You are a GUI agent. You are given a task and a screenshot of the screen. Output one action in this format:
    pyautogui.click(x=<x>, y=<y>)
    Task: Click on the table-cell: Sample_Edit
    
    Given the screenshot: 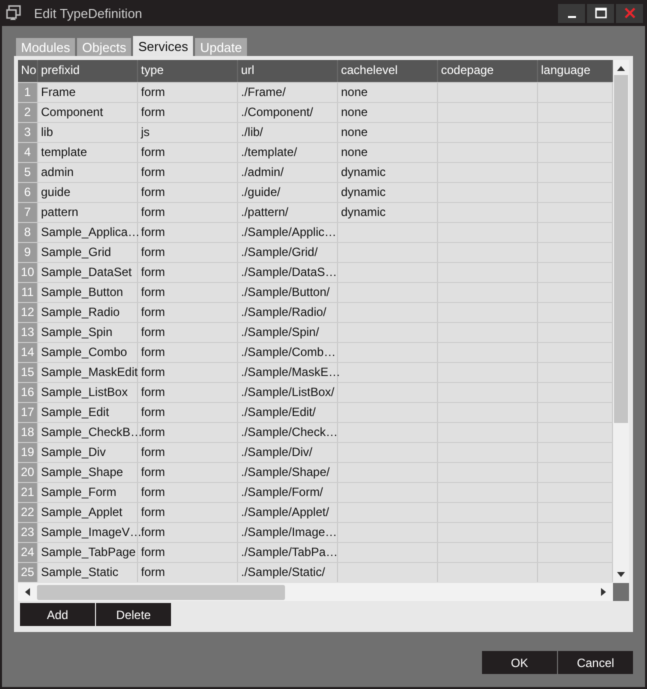 What is the action you would take?
    pyautogui.click(x=88, y=412)
    